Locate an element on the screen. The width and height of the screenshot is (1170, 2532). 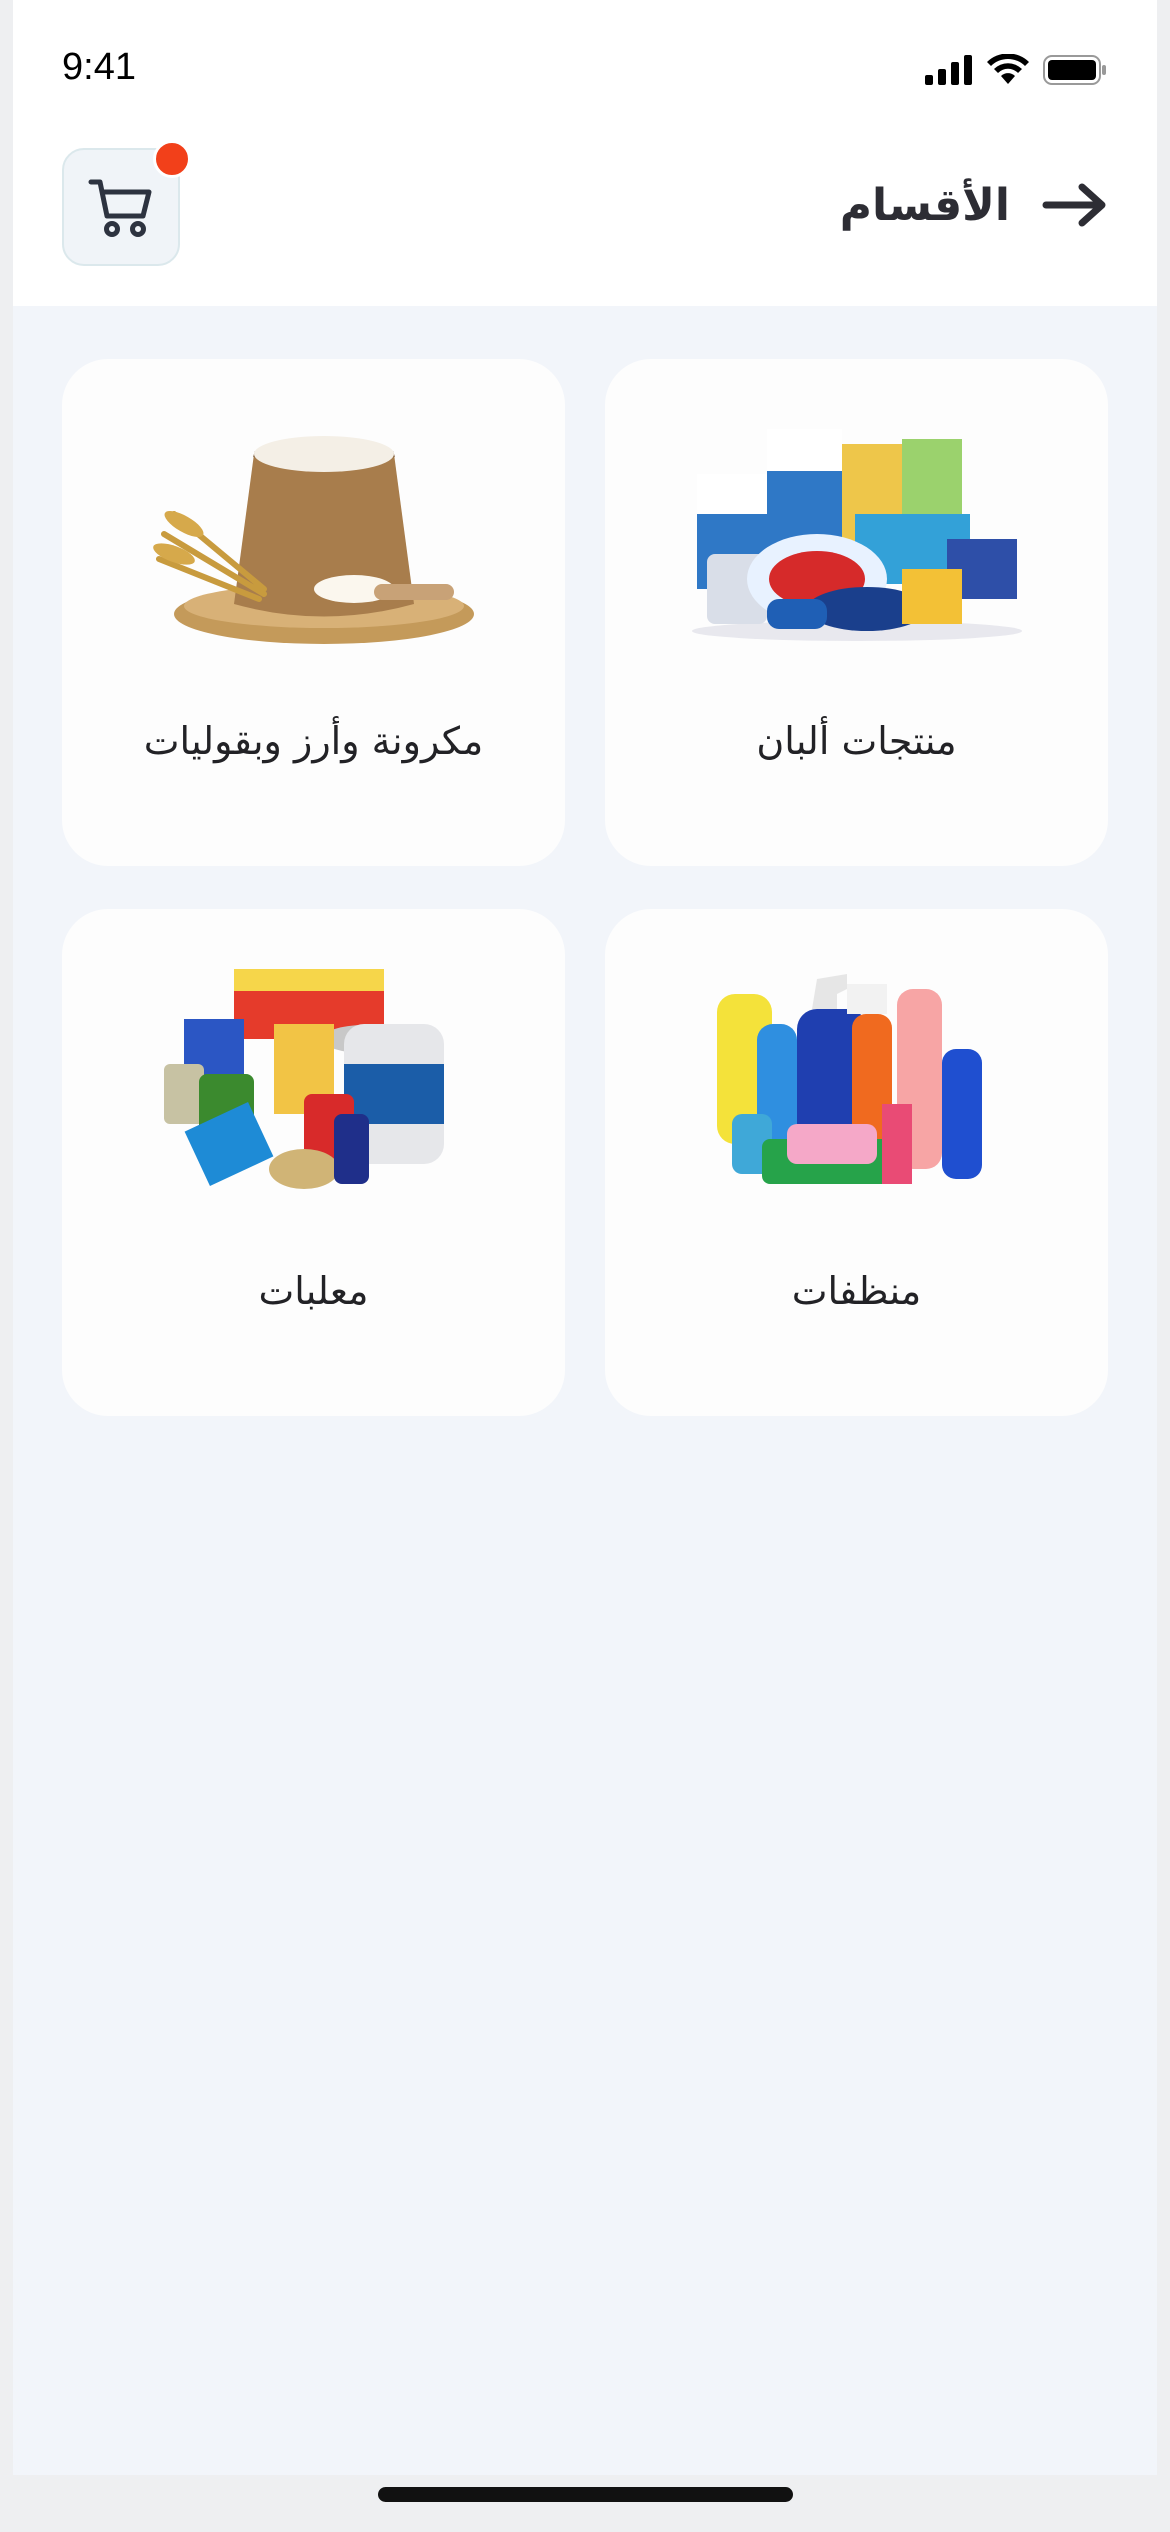
cleaning-products-image is located at coordinates (856, 1084).